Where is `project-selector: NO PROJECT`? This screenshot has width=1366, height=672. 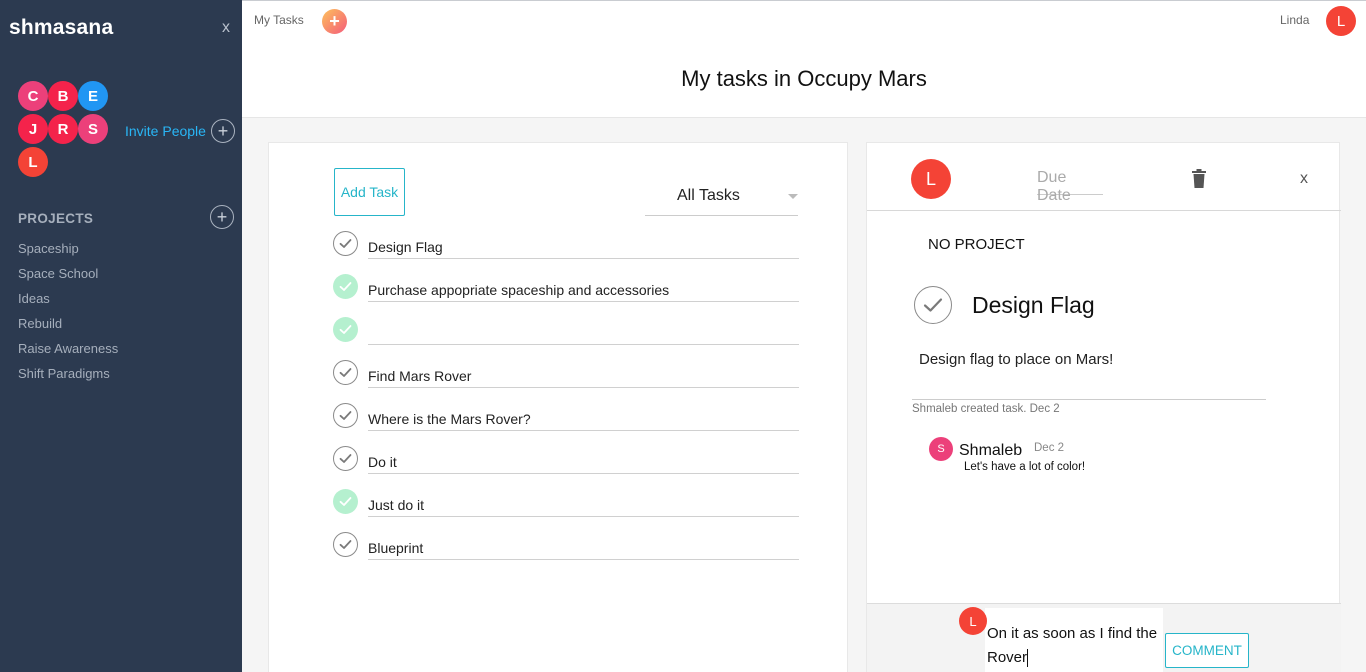 project-selector: NO PROJECT is located at coordinates (976, 244).